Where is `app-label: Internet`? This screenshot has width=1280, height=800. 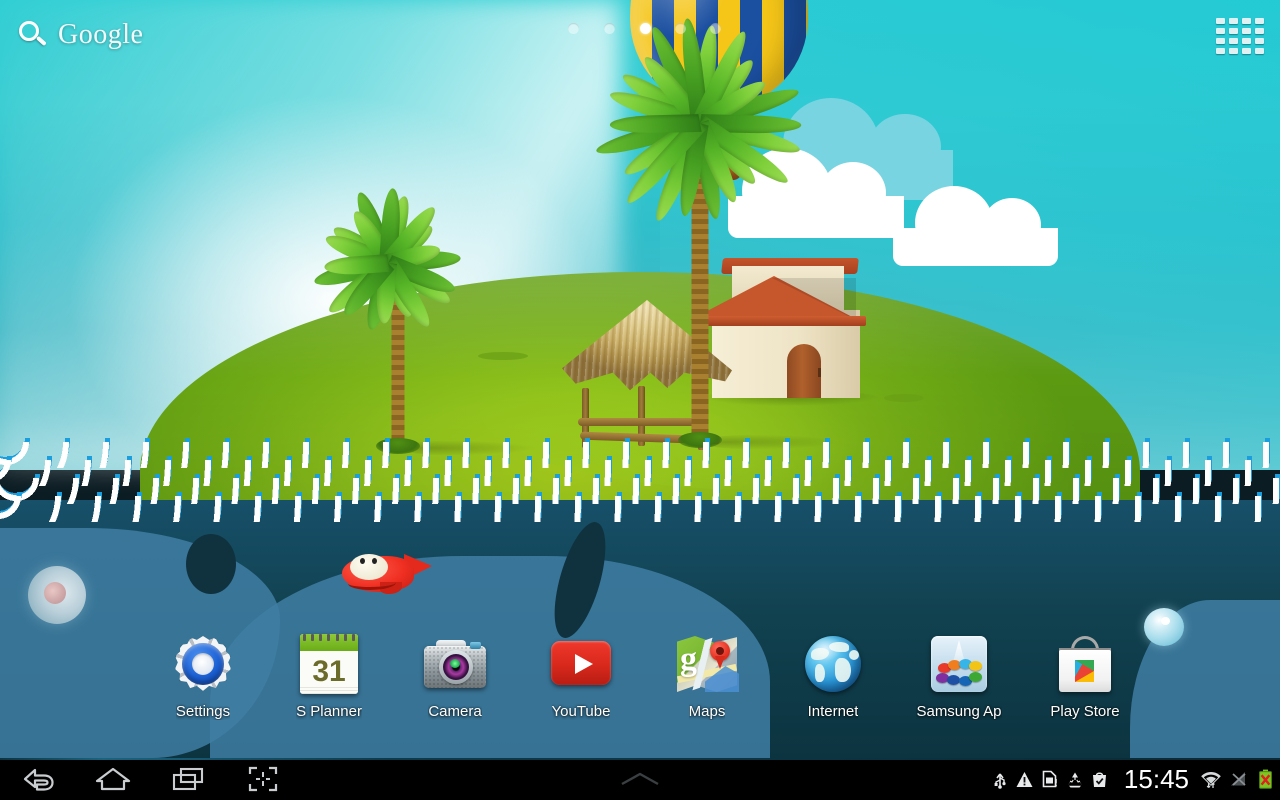 app-label: Internet is located at coordinates (833, 711).